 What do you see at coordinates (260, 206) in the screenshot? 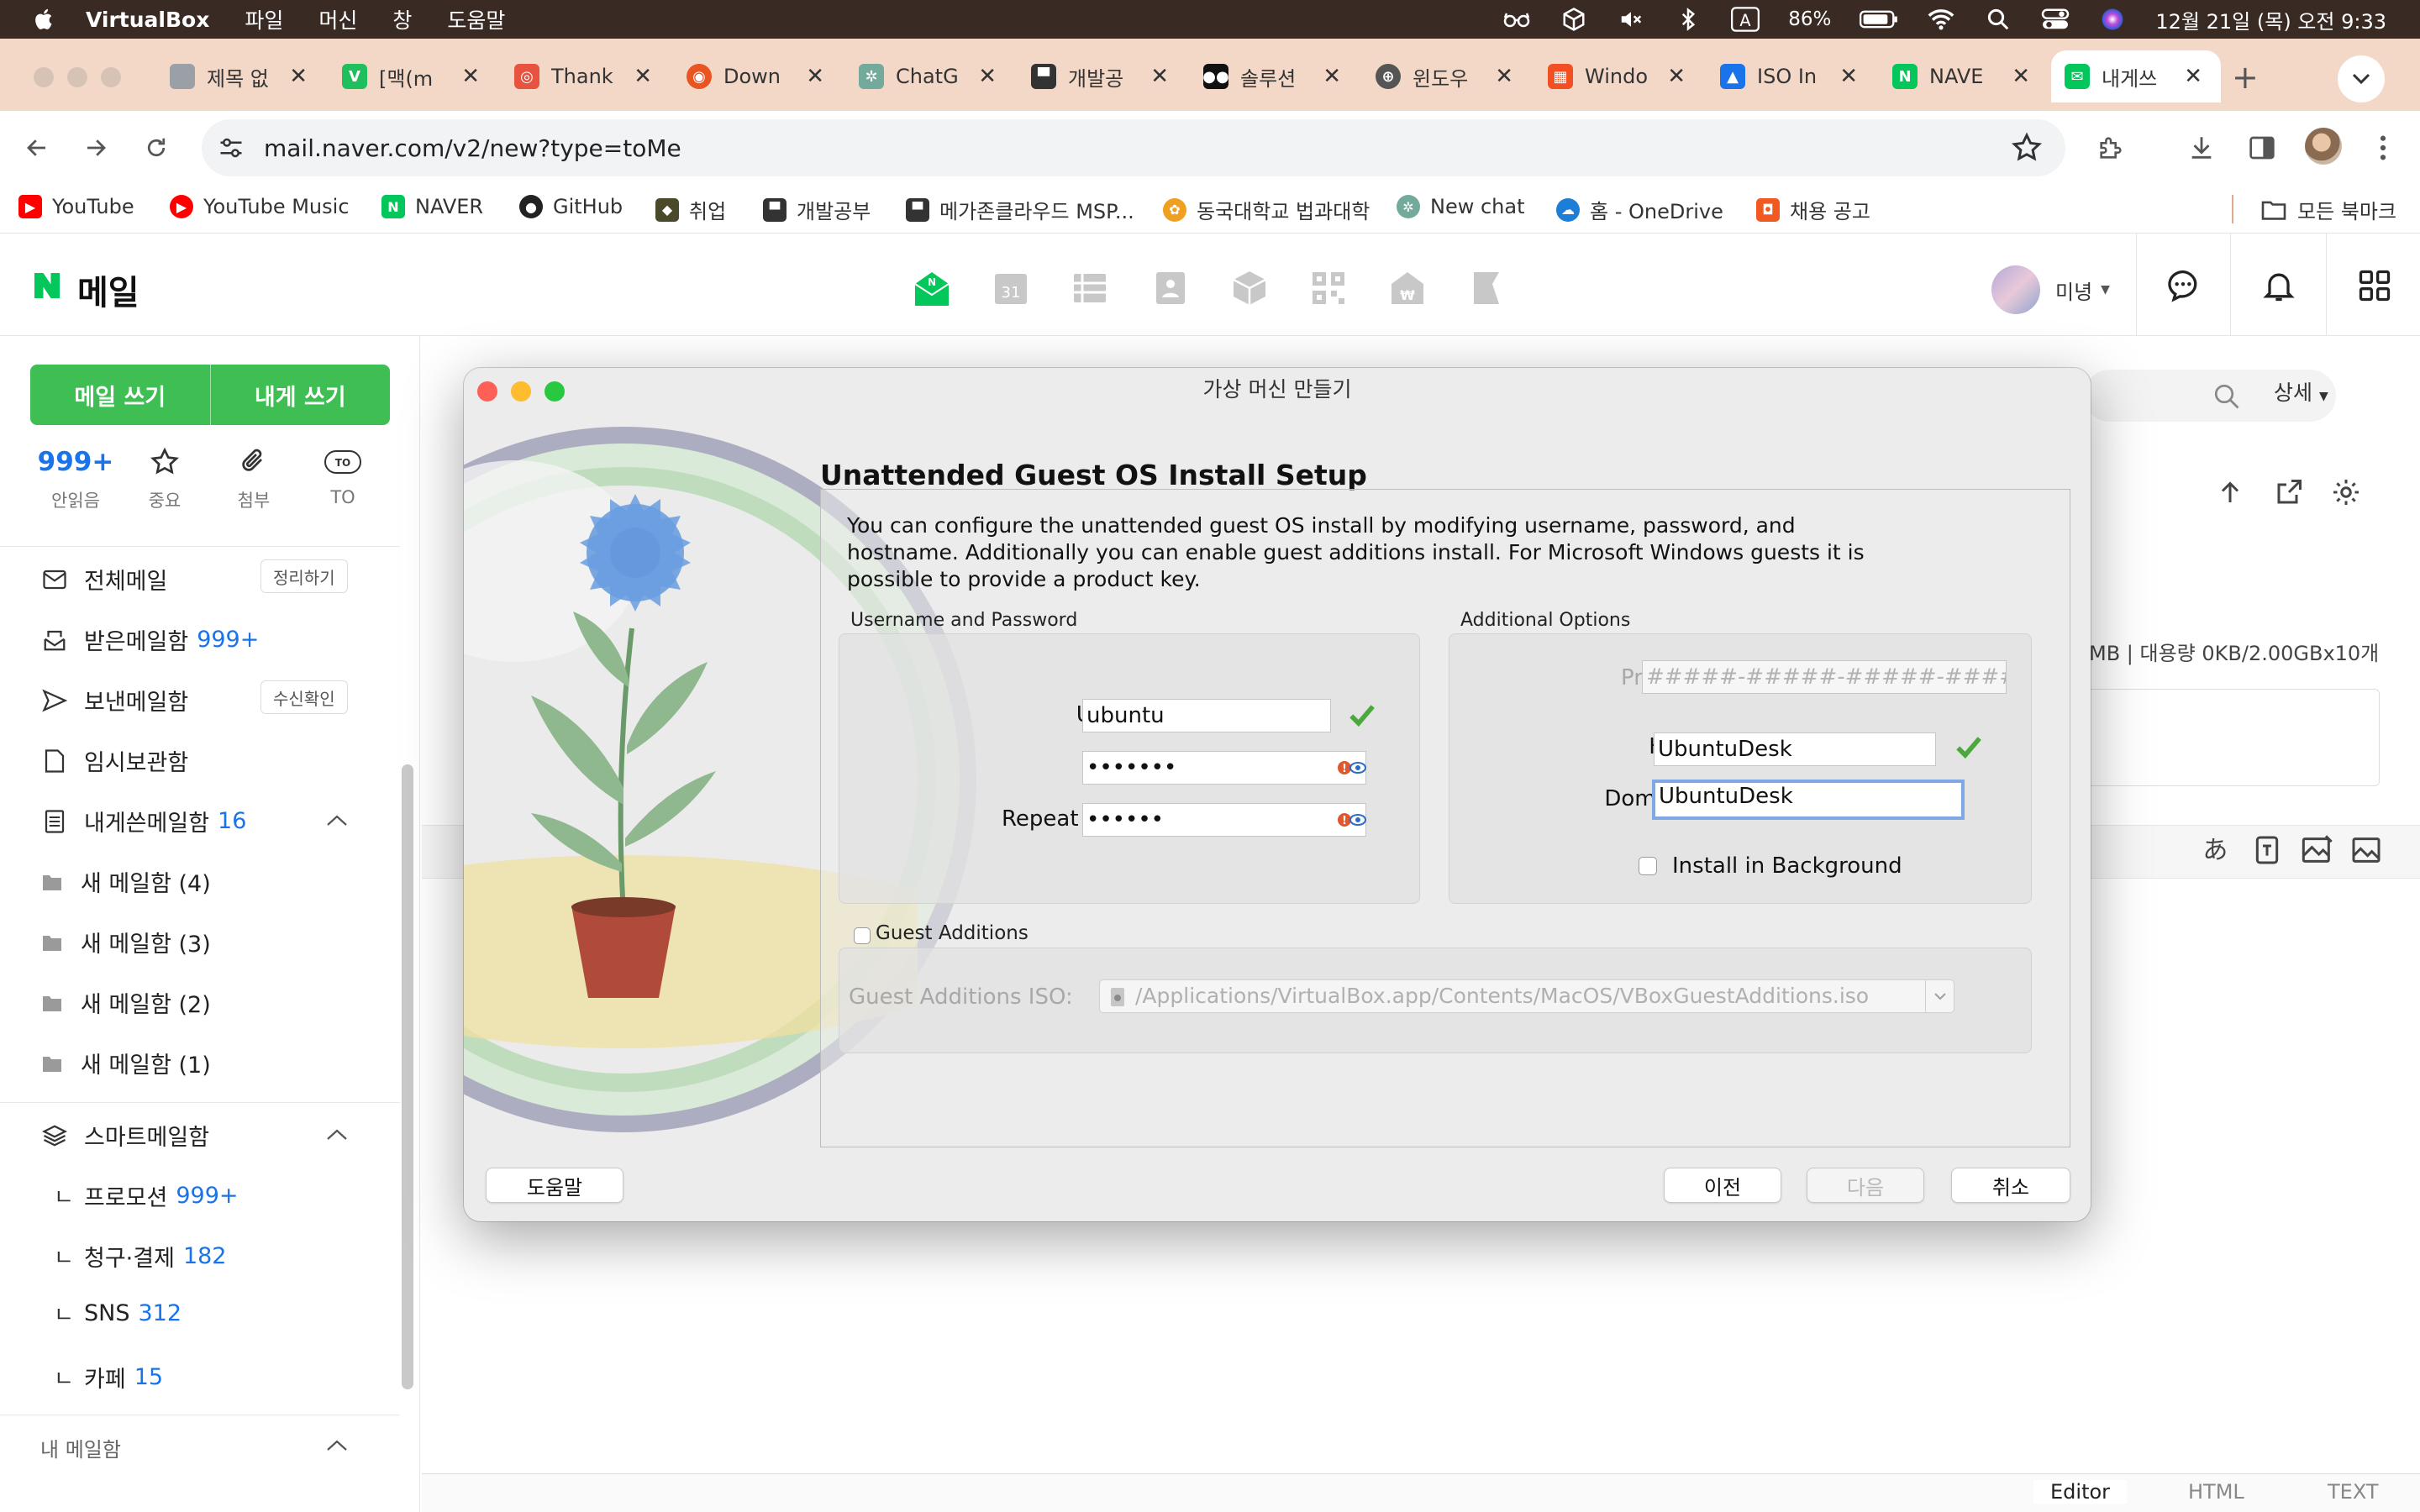
I see `bookmark-youtube-music: ▶ YouTube Music` at bounding box center [260, 206].